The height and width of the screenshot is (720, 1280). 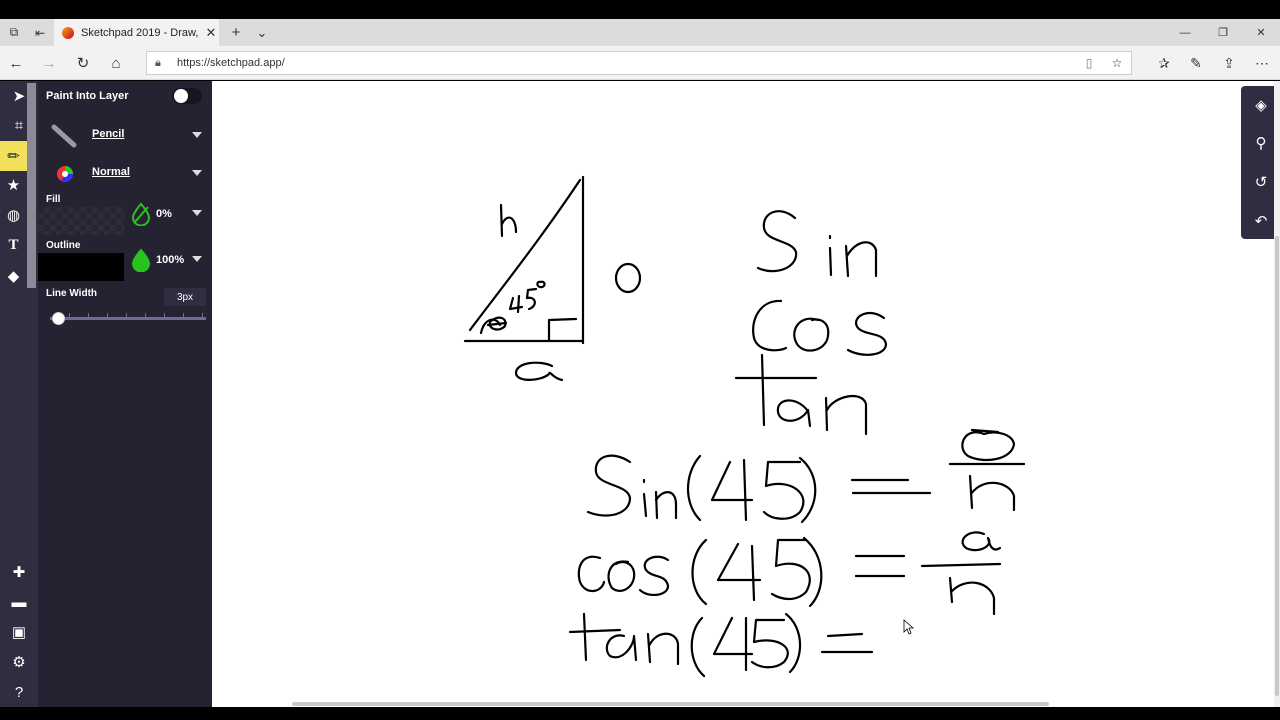 What do you see at coordinates (14, 32) in the screenshot?
I see `tab-actions-icon: ⧉` at bounding box center [14, 32].